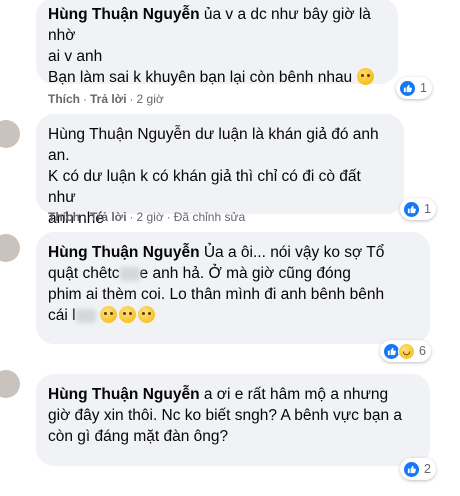 The height and width of the screenshot is (496, 460). What do you see at coordinates (422, 351) in the screenshot?
I see `reaction-count: 6` at bounding box center [422, 351].